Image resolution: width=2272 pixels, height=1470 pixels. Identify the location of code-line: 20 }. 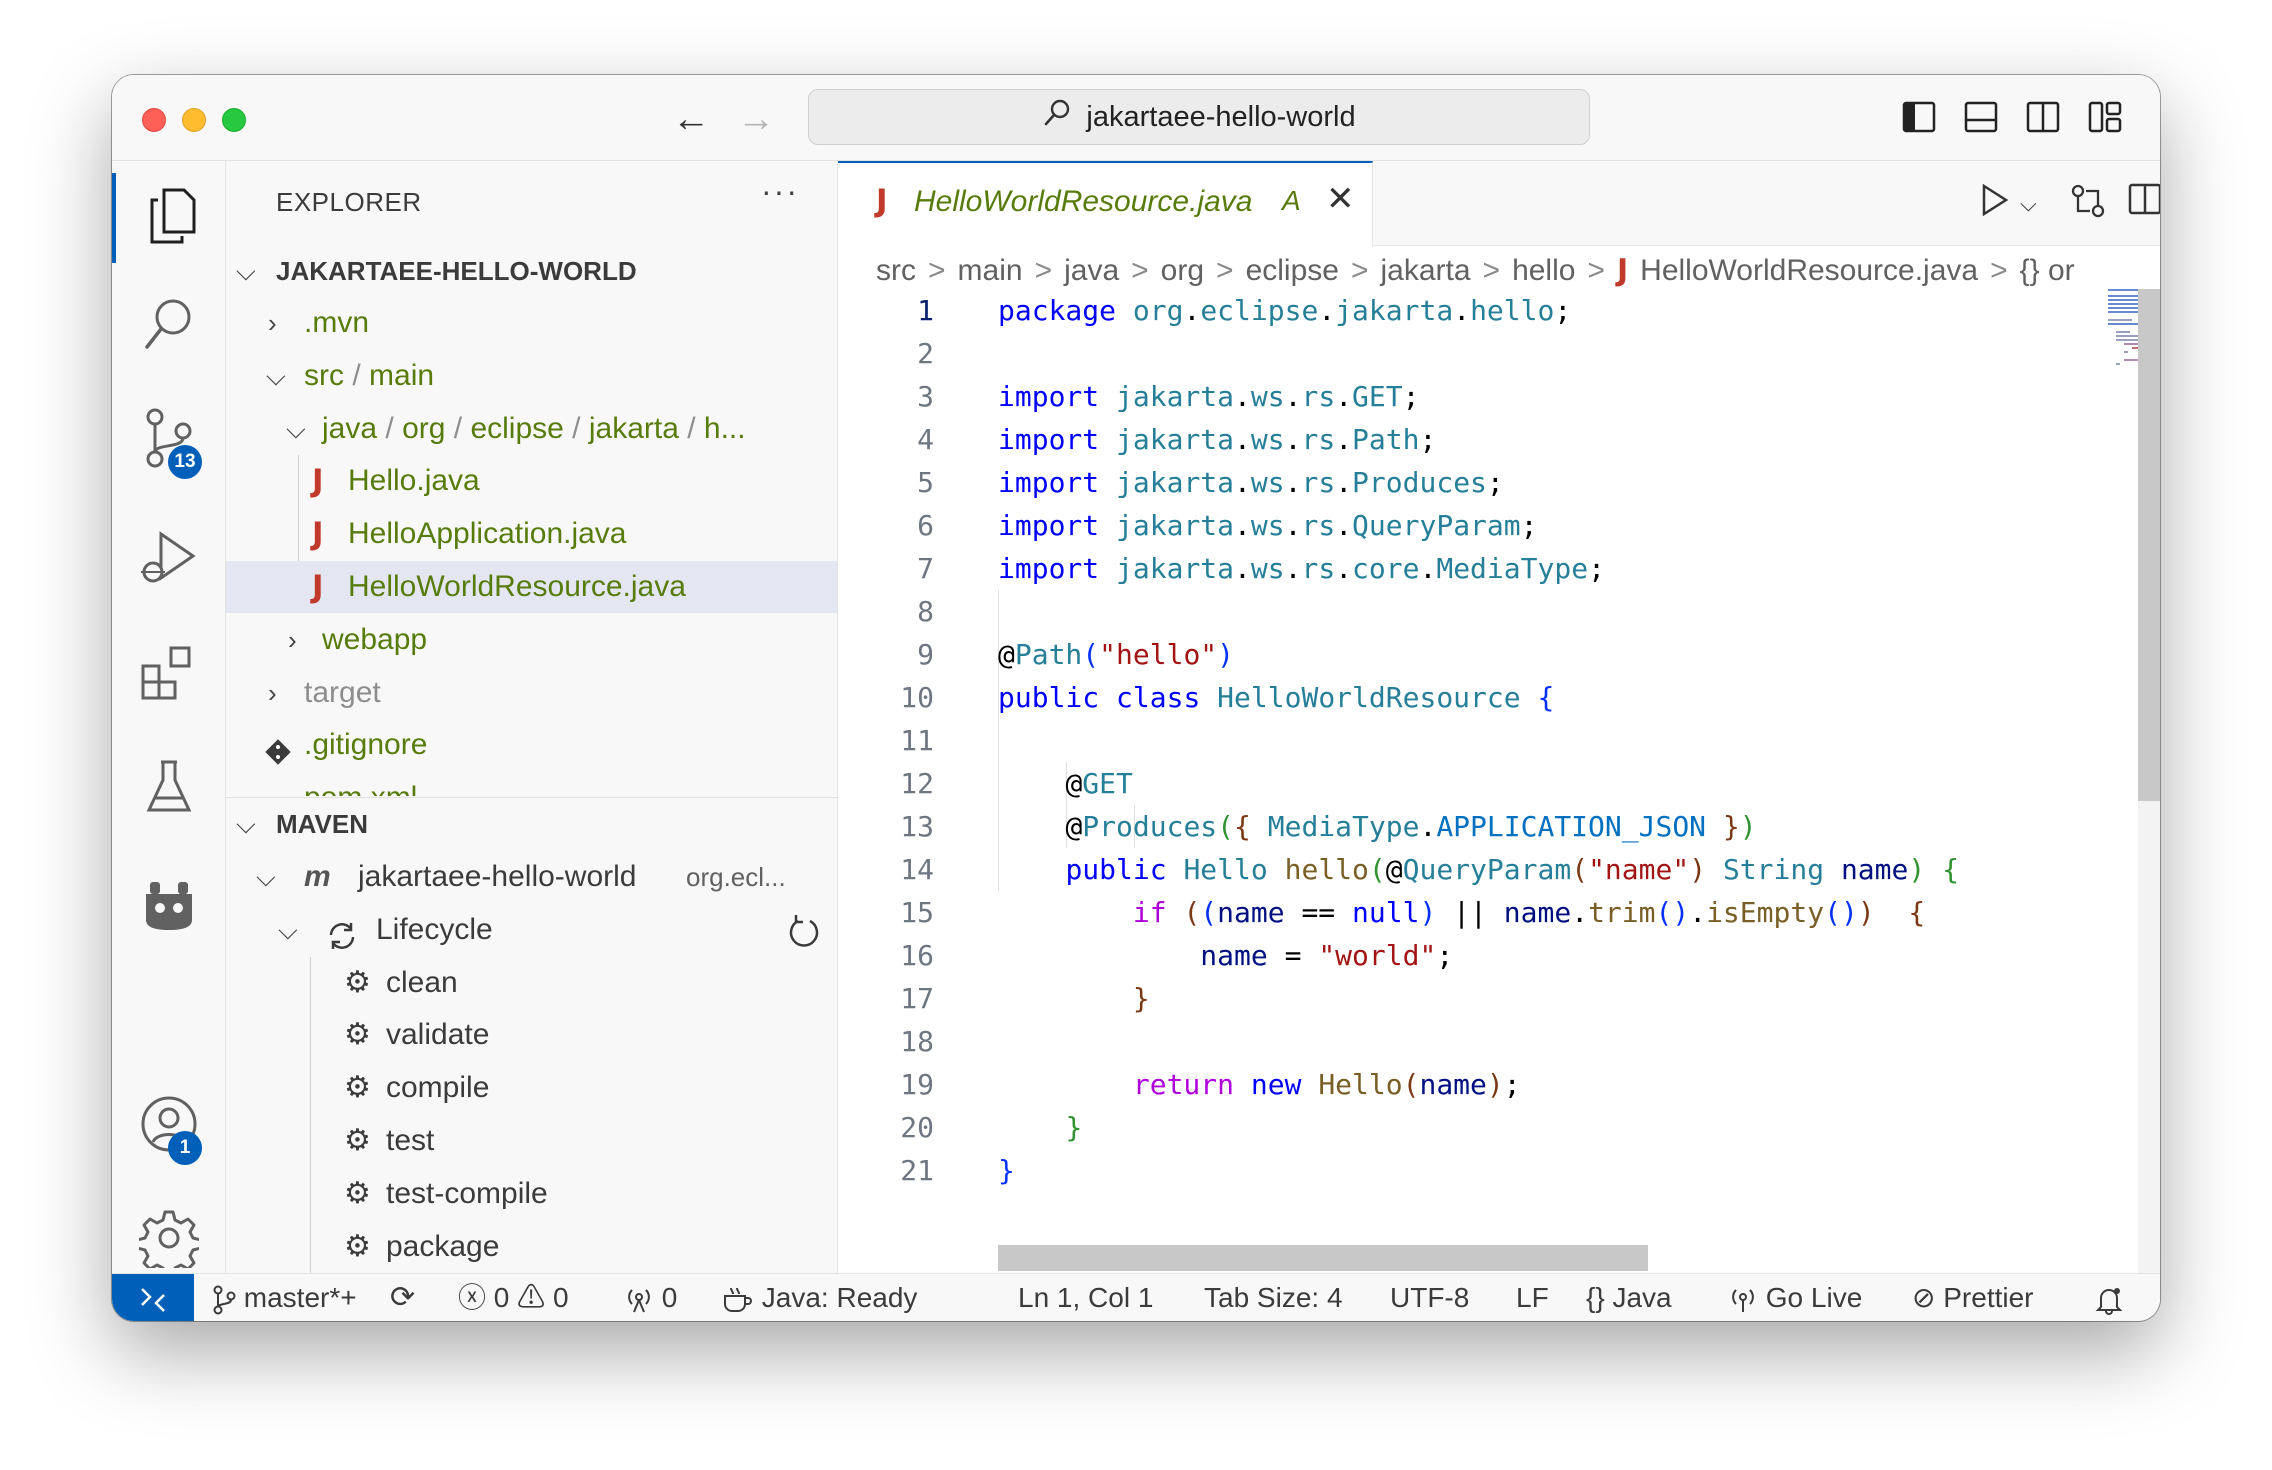
(1473, 1127).